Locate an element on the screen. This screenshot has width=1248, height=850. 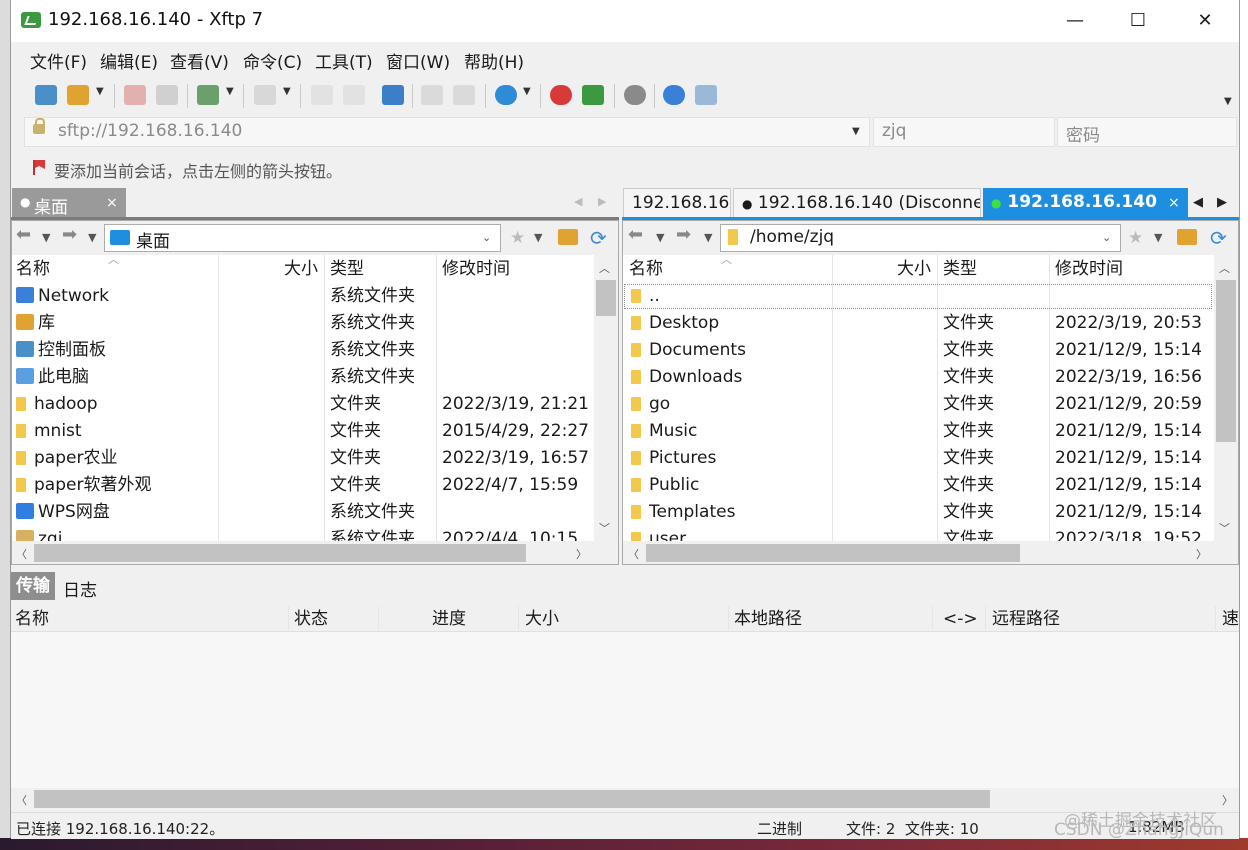
menu-file: 文件(F) is located at coordinates (58, 60).